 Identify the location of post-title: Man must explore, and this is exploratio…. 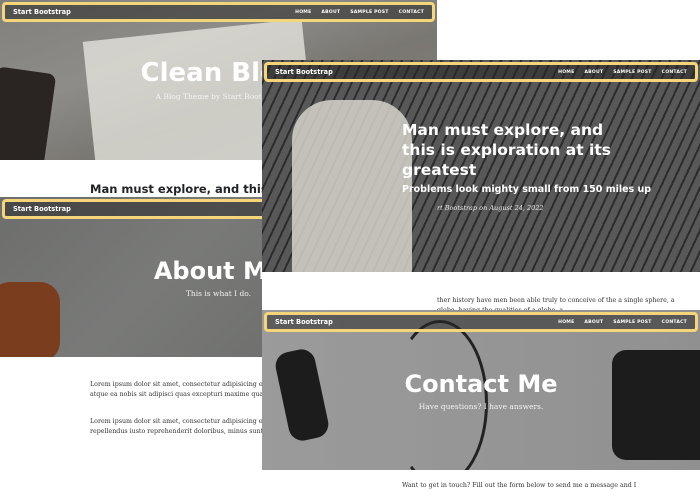
(507, 150).